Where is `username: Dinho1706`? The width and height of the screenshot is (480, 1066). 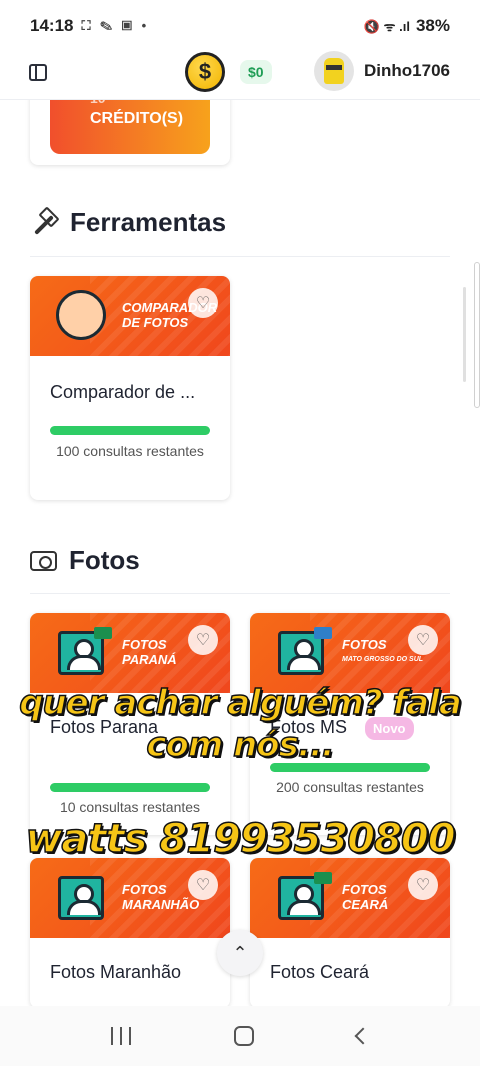 username: Dinho1706 is located at coordinates (407, 71).